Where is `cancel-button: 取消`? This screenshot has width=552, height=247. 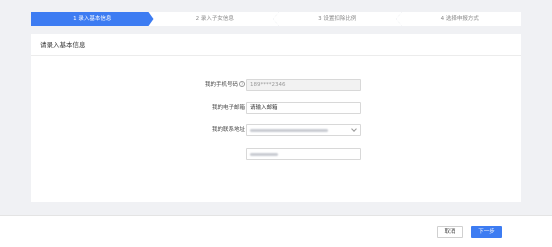 cancel-button: 取消 is located at coordinates (450, 232).